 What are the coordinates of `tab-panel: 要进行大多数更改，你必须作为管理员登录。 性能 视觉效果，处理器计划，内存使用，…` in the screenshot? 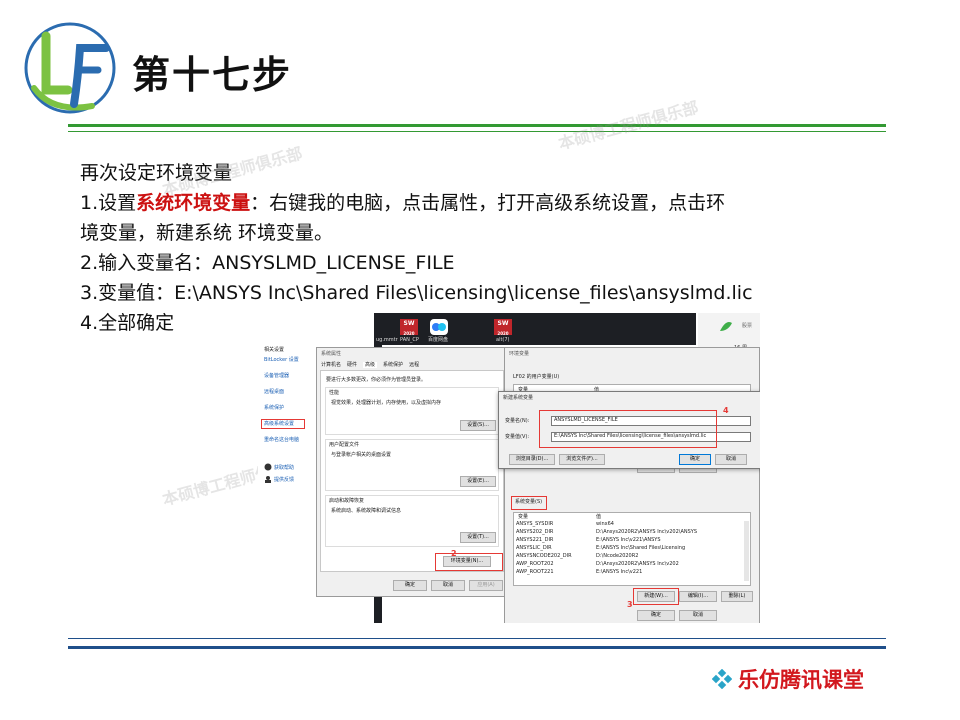 It's located at (412, 471).